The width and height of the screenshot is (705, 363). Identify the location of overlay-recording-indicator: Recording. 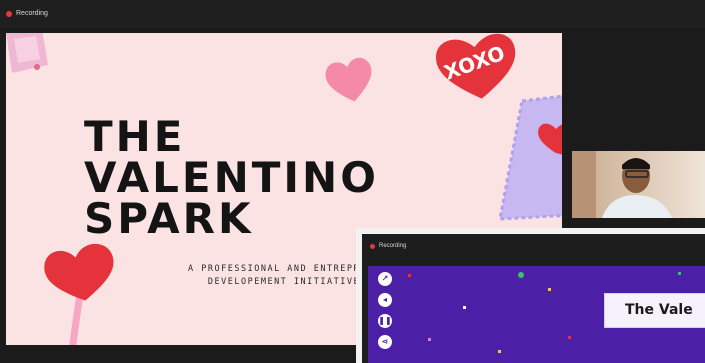
(388, 246).